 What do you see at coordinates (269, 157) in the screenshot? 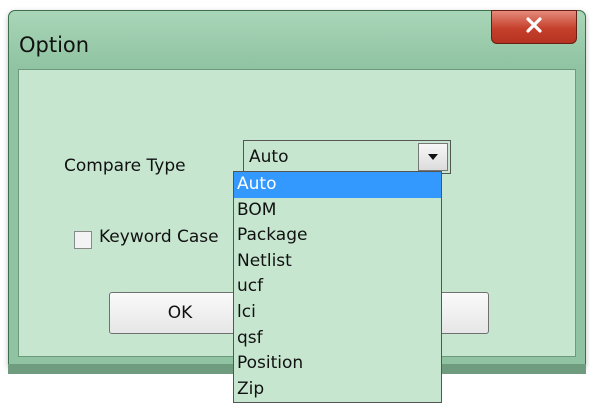
I see `compare-type-value: Auto` at bounding box center [269, 157].